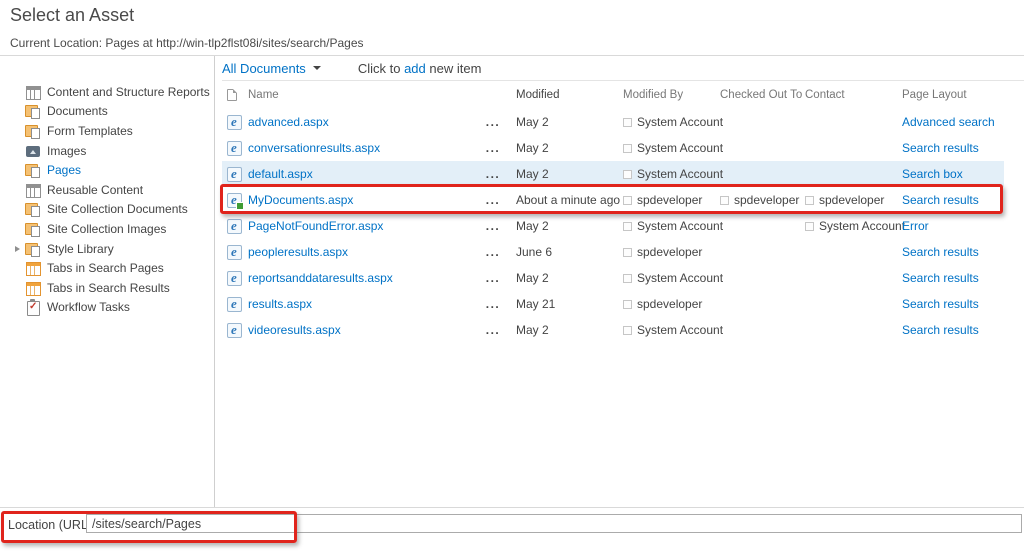 This screenshot has width=1024, height=555. Describe the element at coordinates (316, 68) in the screenshot. I see `chevron-down-icon` at that location.